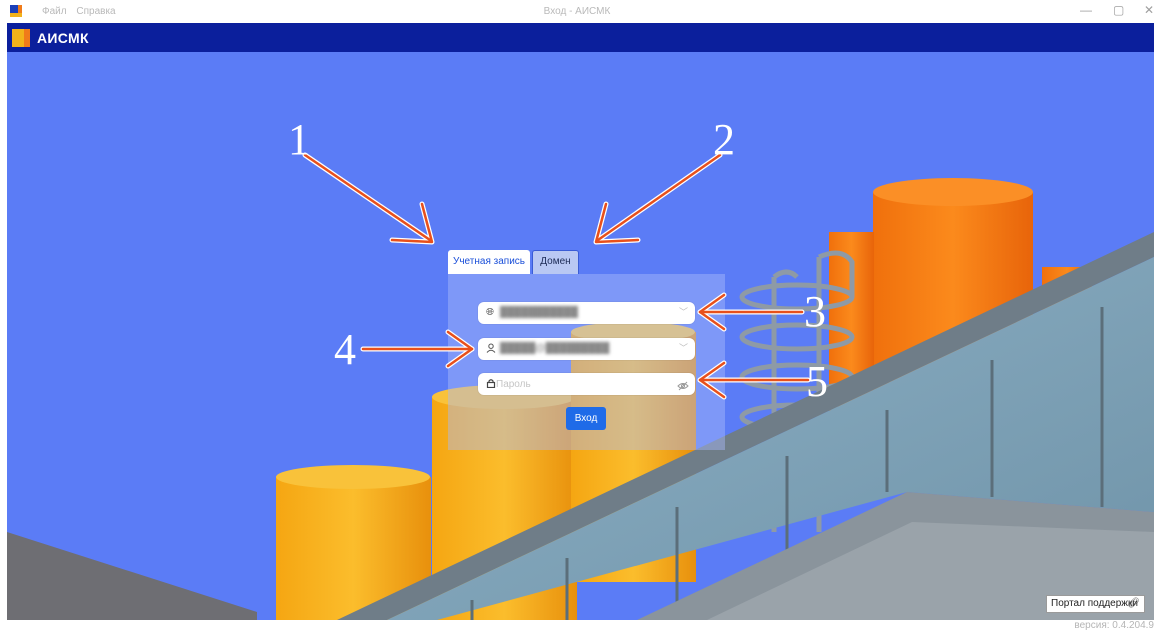 The width and height of the screenshot is (1154, 632). Describe the element at coordinates (1114, 625) in the screenshot. I see `version-label: версия: 0.4.204.9` at that location.